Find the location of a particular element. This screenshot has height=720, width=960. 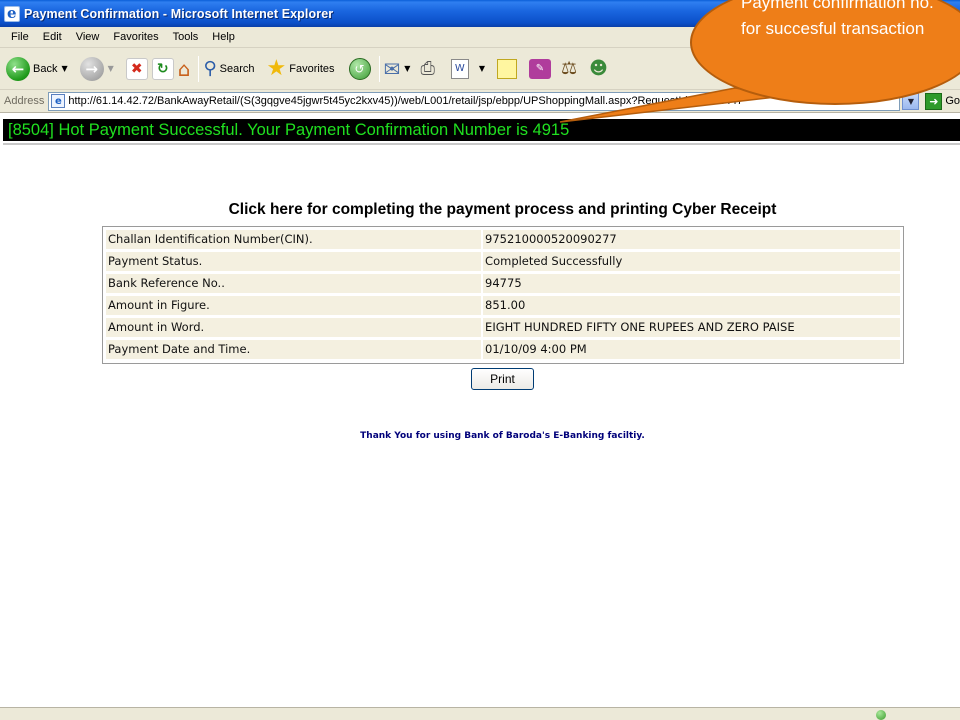

internet-zone-icon is located at coordinates (881, 715).